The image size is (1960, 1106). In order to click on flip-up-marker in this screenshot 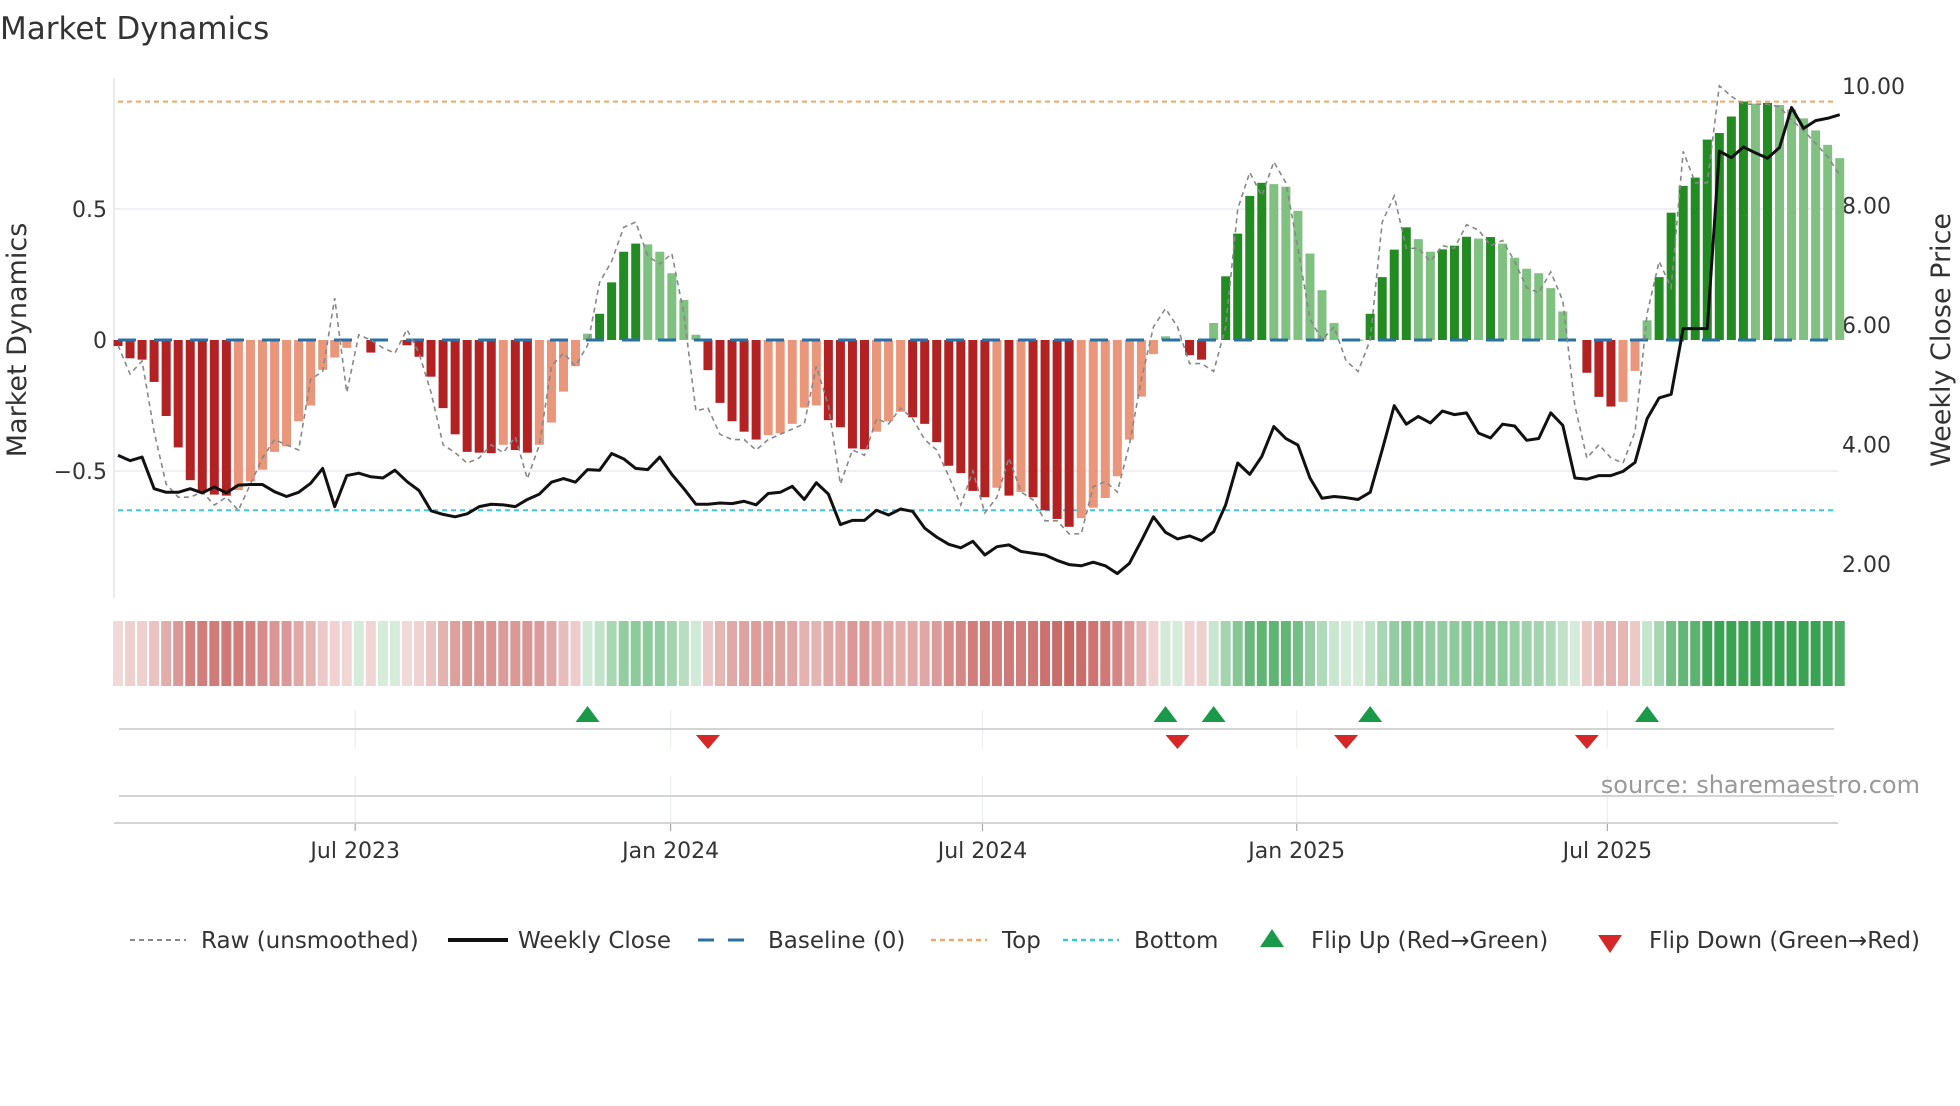, I will do `click(1165, 714)`.